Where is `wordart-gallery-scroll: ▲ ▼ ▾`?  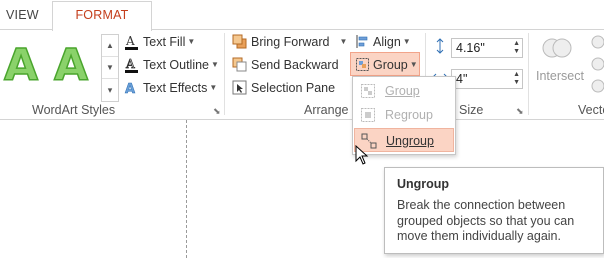 wordart-gallery-scroll: ▲ ▼ ▾ is located at coordinates (110, 68).